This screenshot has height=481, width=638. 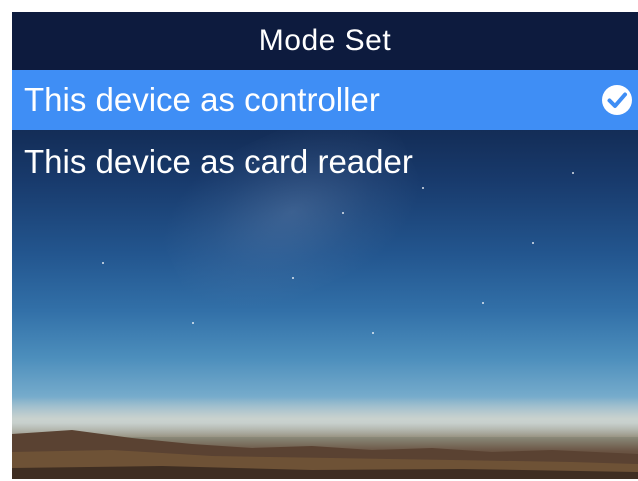 I want to click on title-bar: Mode Set, so click(x=325, y=41).